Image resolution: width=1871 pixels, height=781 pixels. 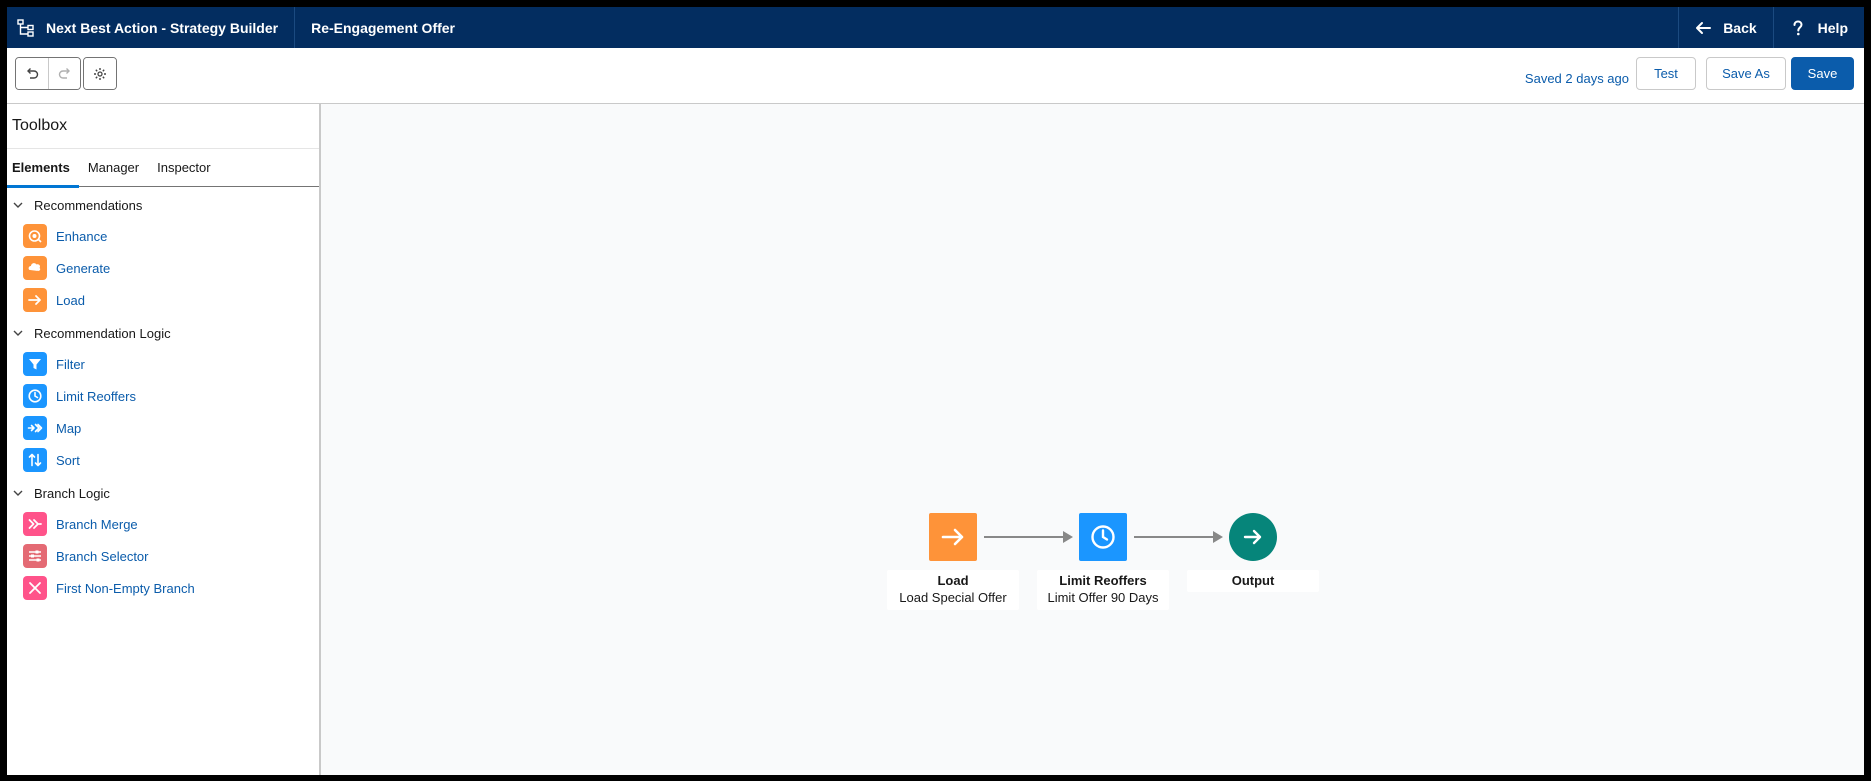 I want to click on element-label: Limit Reoffers, so click(x=96, y=396).